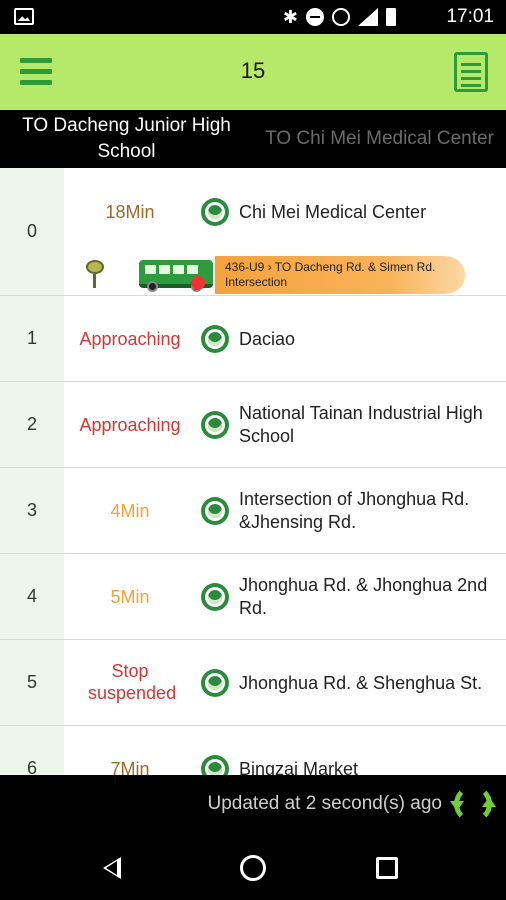 The width and height of the screenshot is (506, 900). I want to click on list-item: 4 5Min Jhonghua Rd. & Jhonghua 2nd Rd., so click(253, 597).